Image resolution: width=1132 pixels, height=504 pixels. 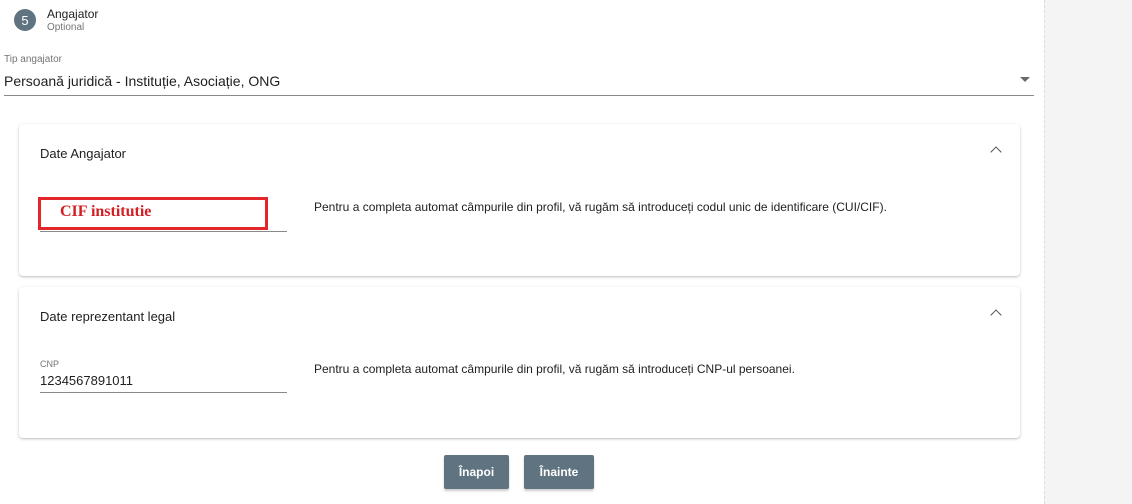 What do you see at coordinates (83, 153) in the screenshot?
I see `employer-data-title: Date Angajator` at bounding box center [83, 153].